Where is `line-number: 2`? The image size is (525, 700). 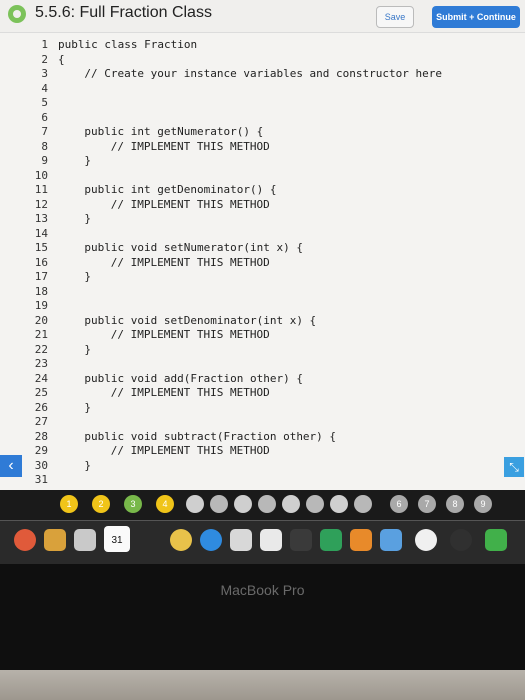 line-number: 2 is located at coordinates (44, 59).